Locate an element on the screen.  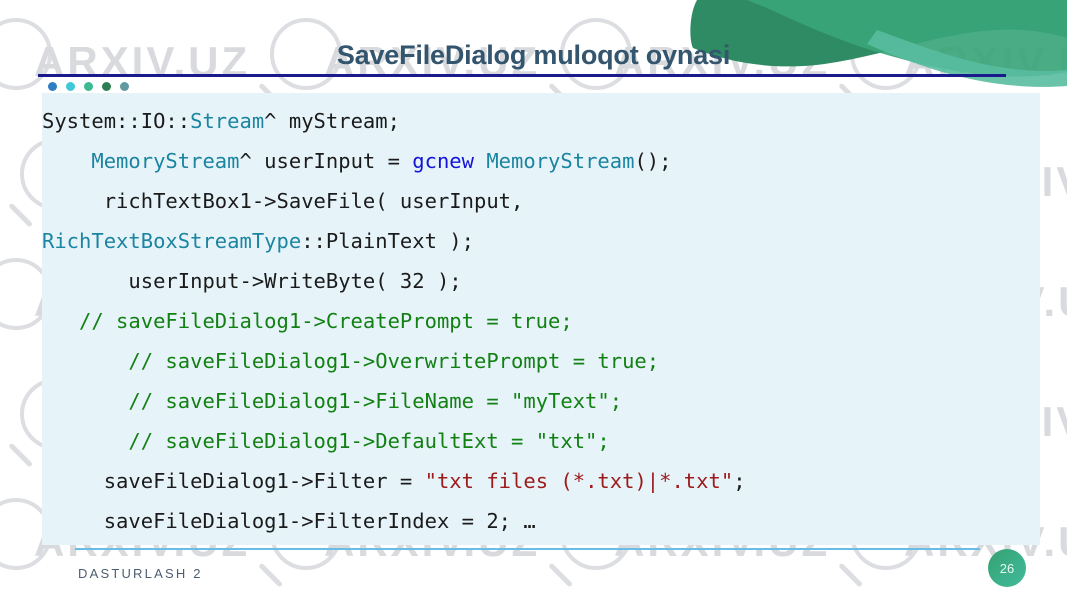
code-line: // saveFileDialog1->FileName = "myText"; is located at coordinates (541, 401).